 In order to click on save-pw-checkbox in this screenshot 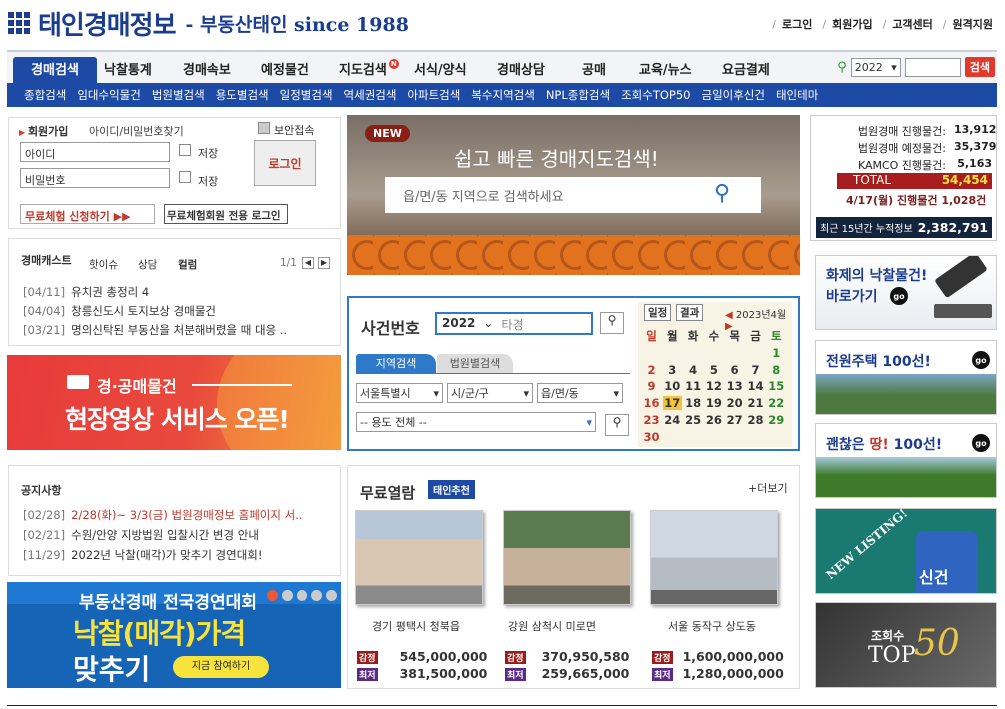, I will do `click(185, 177)`.